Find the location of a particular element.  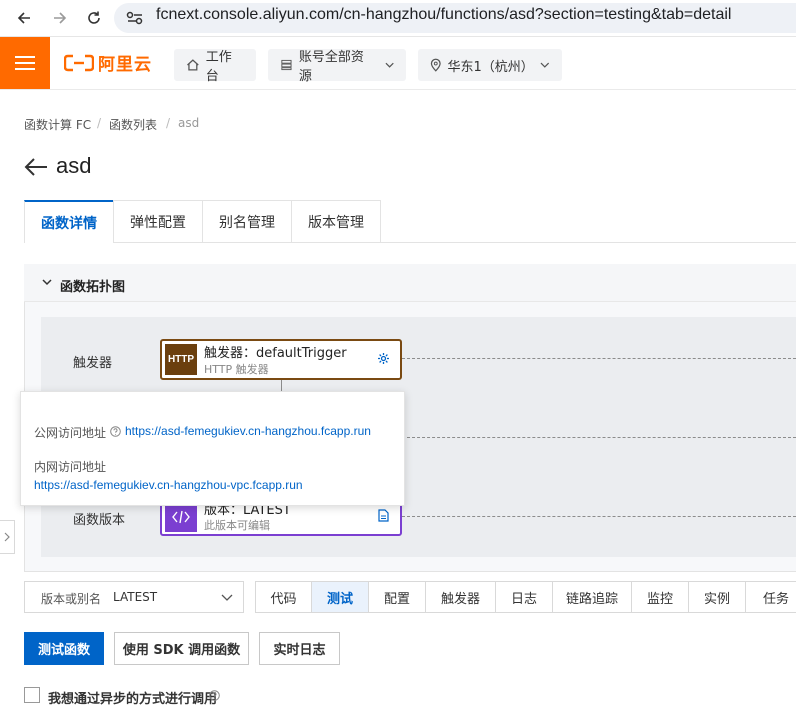

test-function-button: 测试函数 is located at coordinates (64, 648).